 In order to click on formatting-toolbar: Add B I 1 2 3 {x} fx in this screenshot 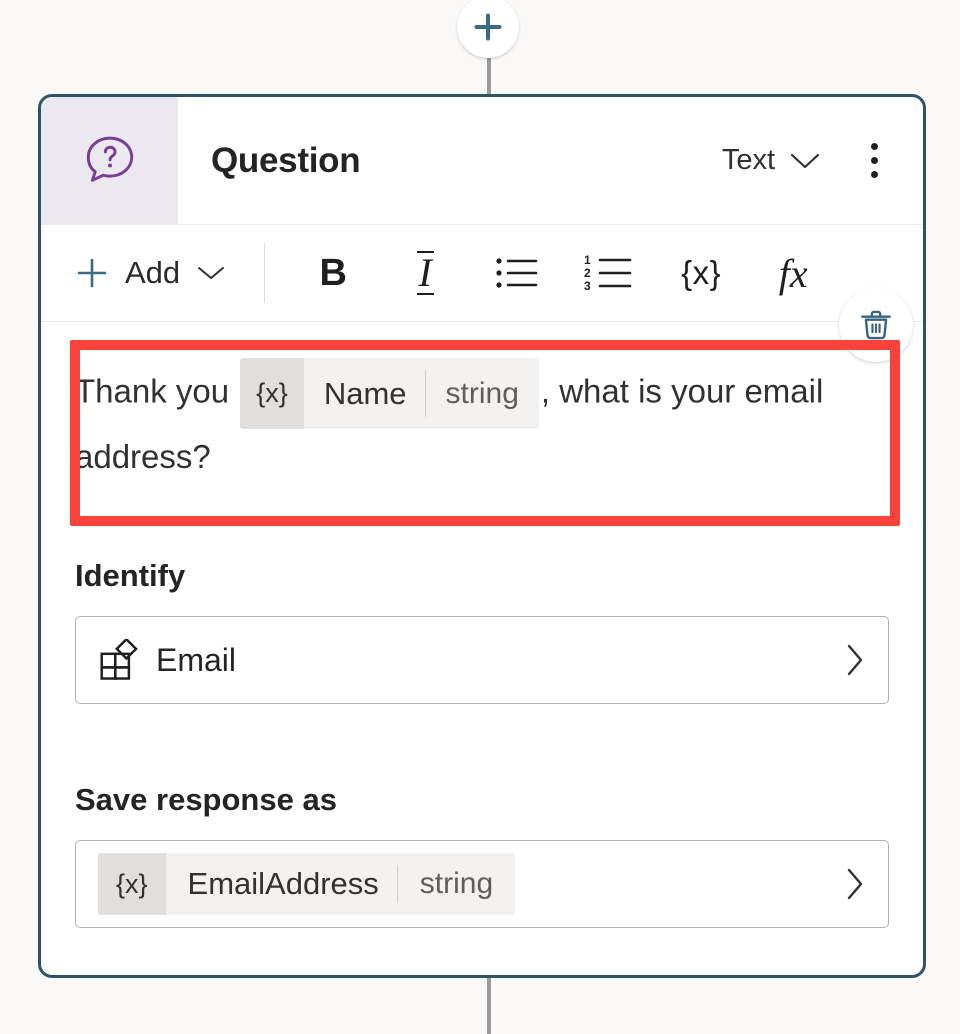, I will do `click(482, 273)`.